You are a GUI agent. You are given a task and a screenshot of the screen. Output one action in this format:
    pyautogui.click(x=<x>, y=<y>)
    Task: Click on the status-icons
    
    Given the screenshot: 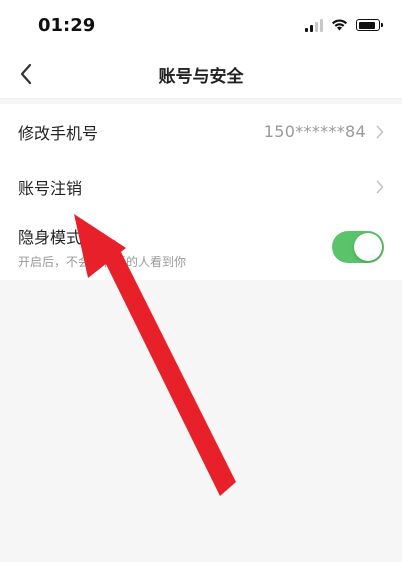 What is the action you would take?
    pyautogui.click(x=344, y=25)
    